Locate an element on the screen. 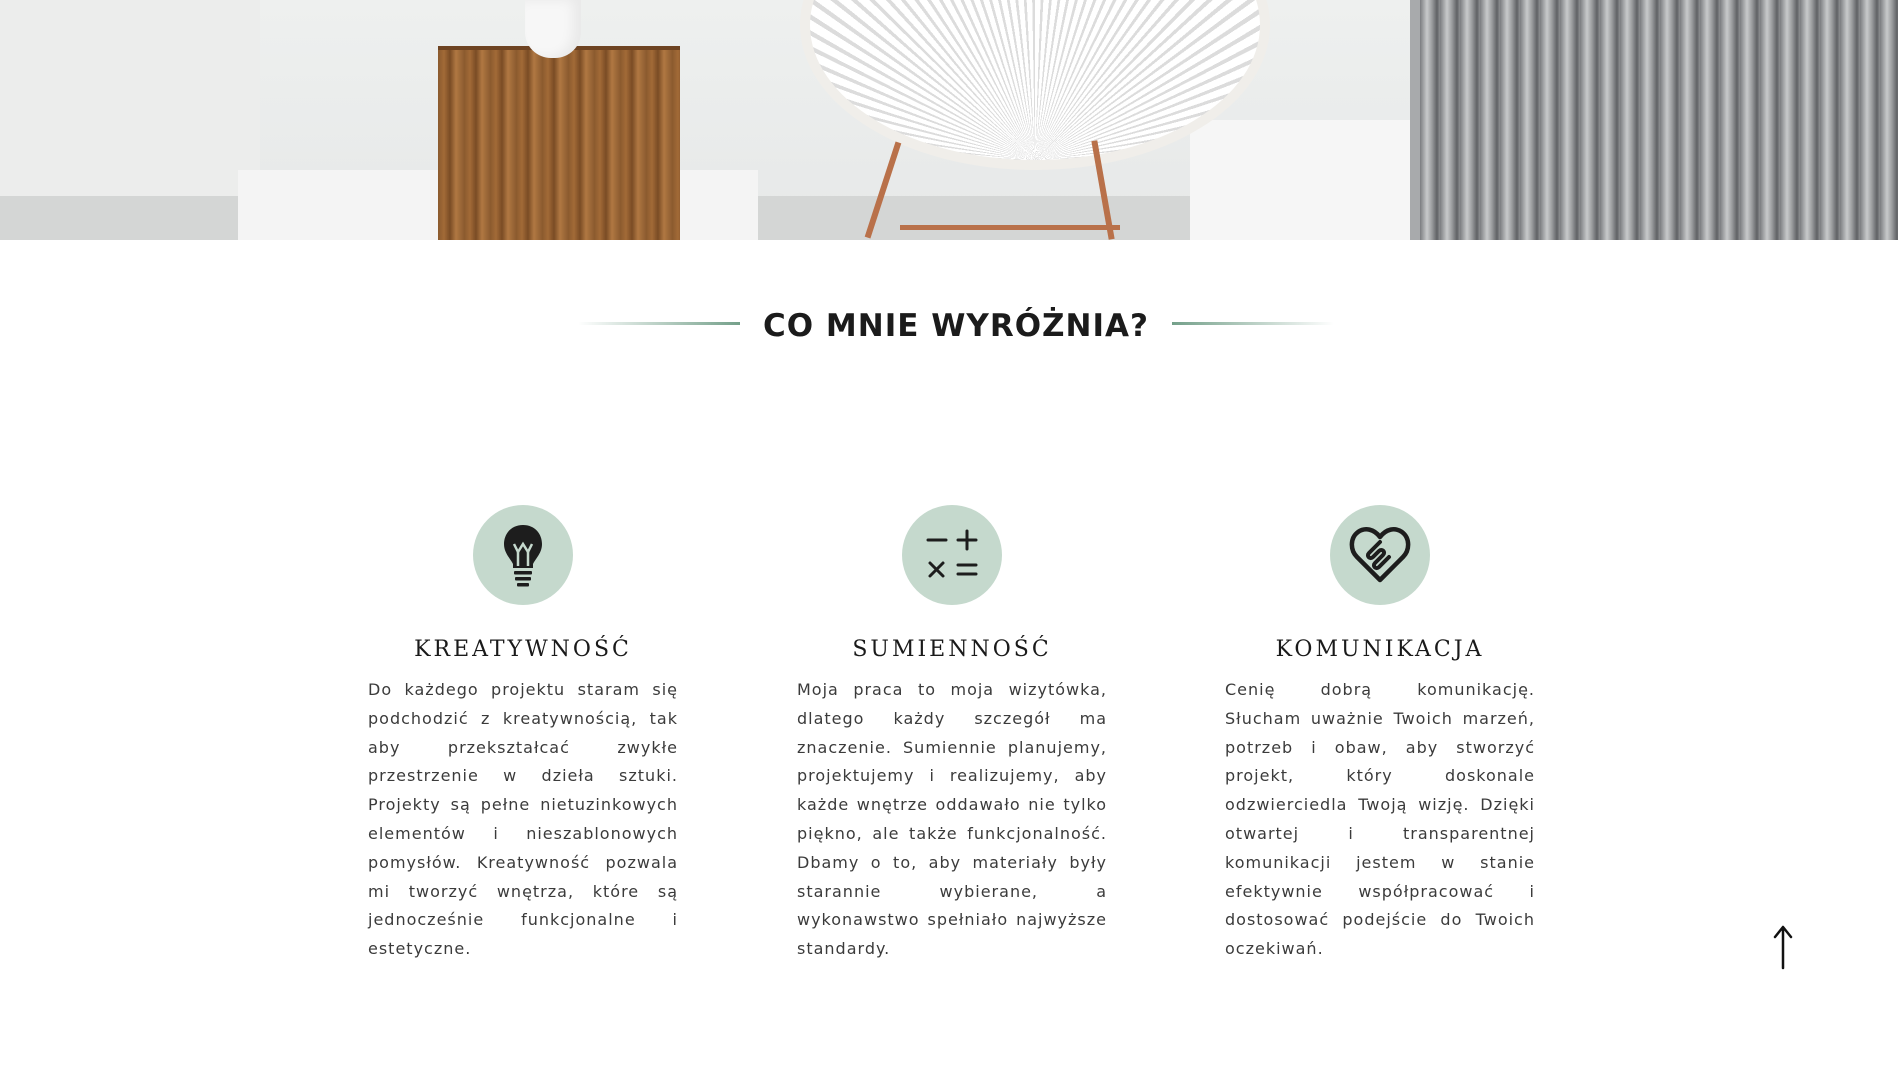 This screenshot has height=1080, width=1898. scroll-to-top-button is located at coordinates (1783, 947).